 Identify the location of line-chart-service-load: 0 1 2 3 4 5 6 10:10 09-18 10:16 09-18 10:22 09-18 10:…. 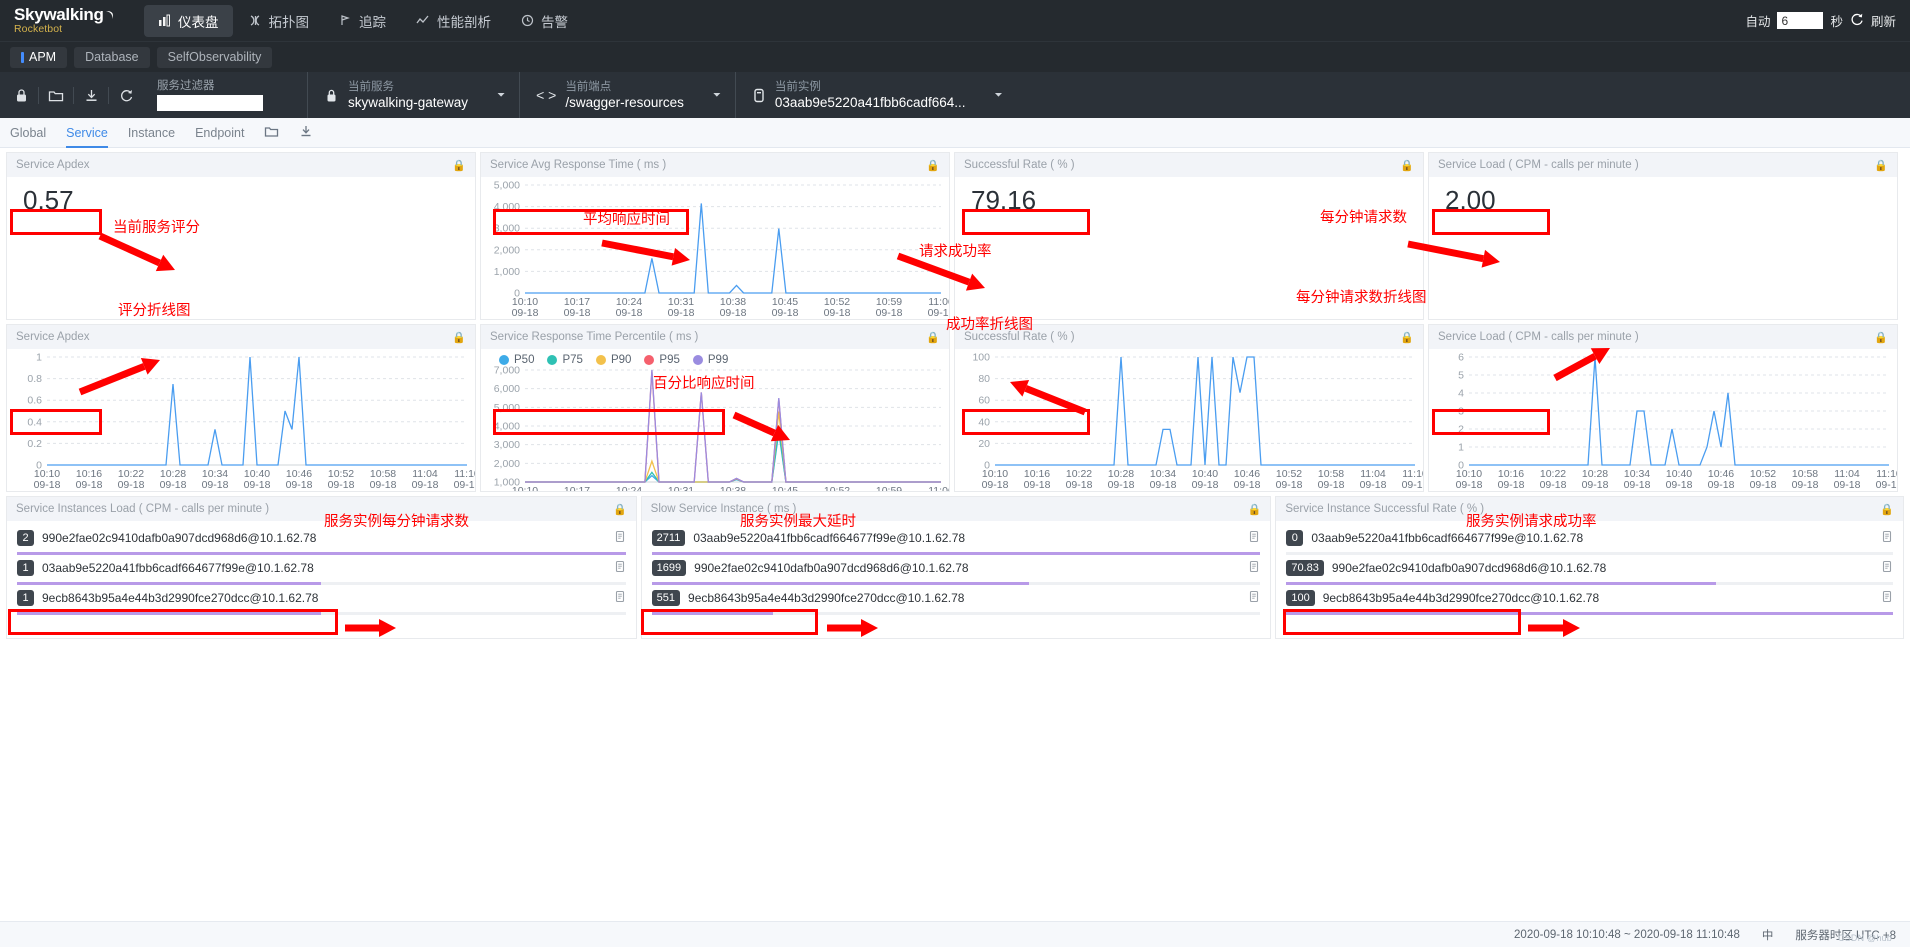
(1663, 420).